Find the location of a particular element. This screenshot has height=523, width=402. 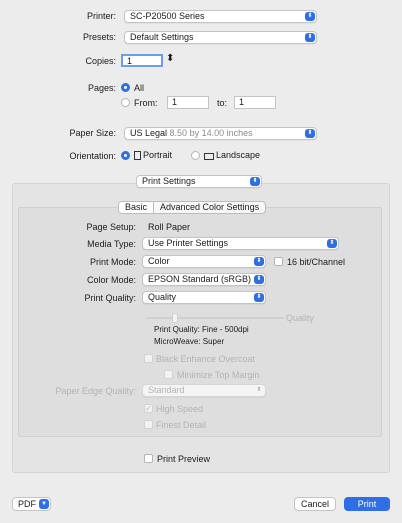

pages-all-radio is located at coordinates (125, 87).